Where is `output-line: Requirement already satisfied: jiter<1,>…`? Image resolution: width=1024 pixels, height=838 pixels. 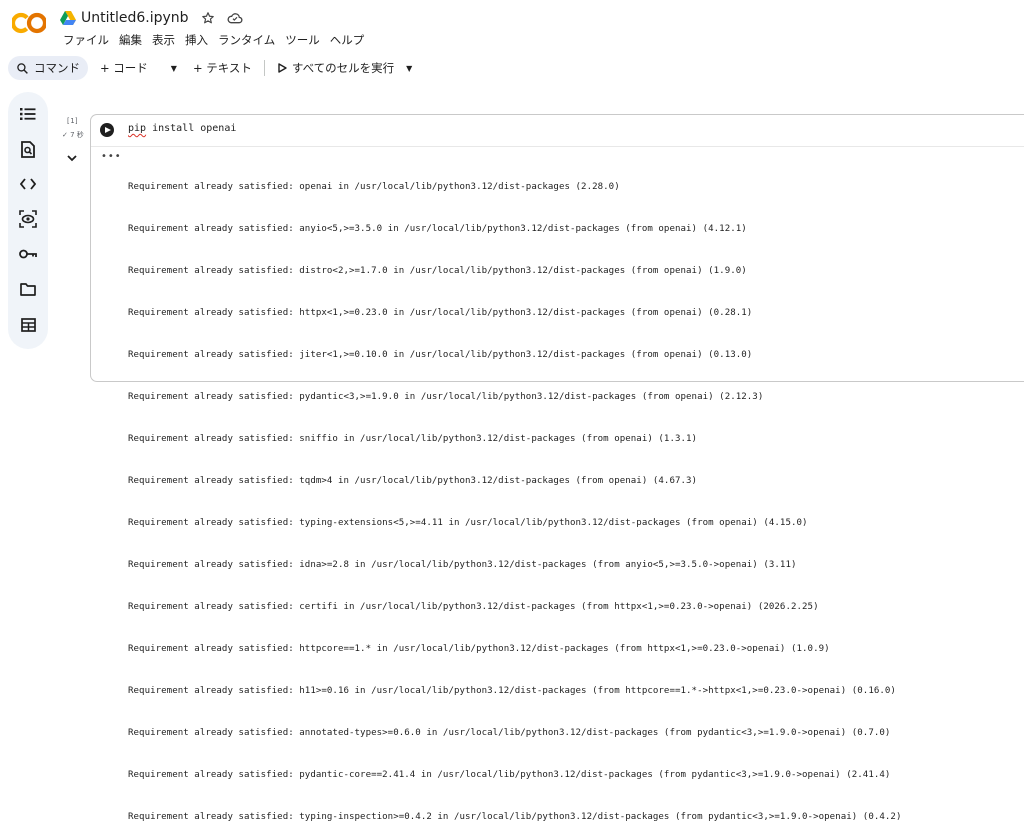 output-line: Requirement already satisfied: jiter<1,>… is located at coordinates (440, 355).